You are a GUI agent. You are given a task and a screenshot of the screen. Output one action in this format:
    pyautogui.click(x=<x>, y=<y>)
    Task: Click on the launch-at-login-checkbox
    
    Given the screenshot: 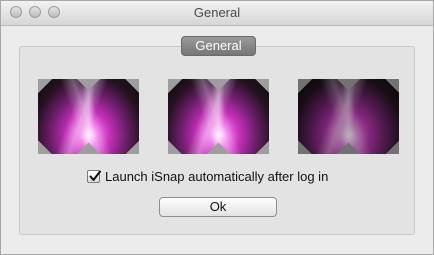 What is the action you would take?
    pyautogui.click(x=94, y=176)
    